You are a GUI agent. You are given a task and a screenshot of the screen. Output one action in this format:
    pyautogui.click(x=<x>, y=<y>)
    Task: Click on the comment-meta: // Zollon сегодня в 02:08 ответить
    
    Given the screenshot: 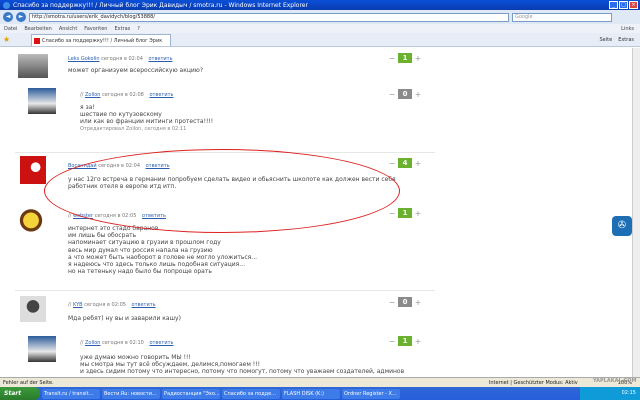 What is the action you would take?
    pyautogui.click(x=127, y=95)
    